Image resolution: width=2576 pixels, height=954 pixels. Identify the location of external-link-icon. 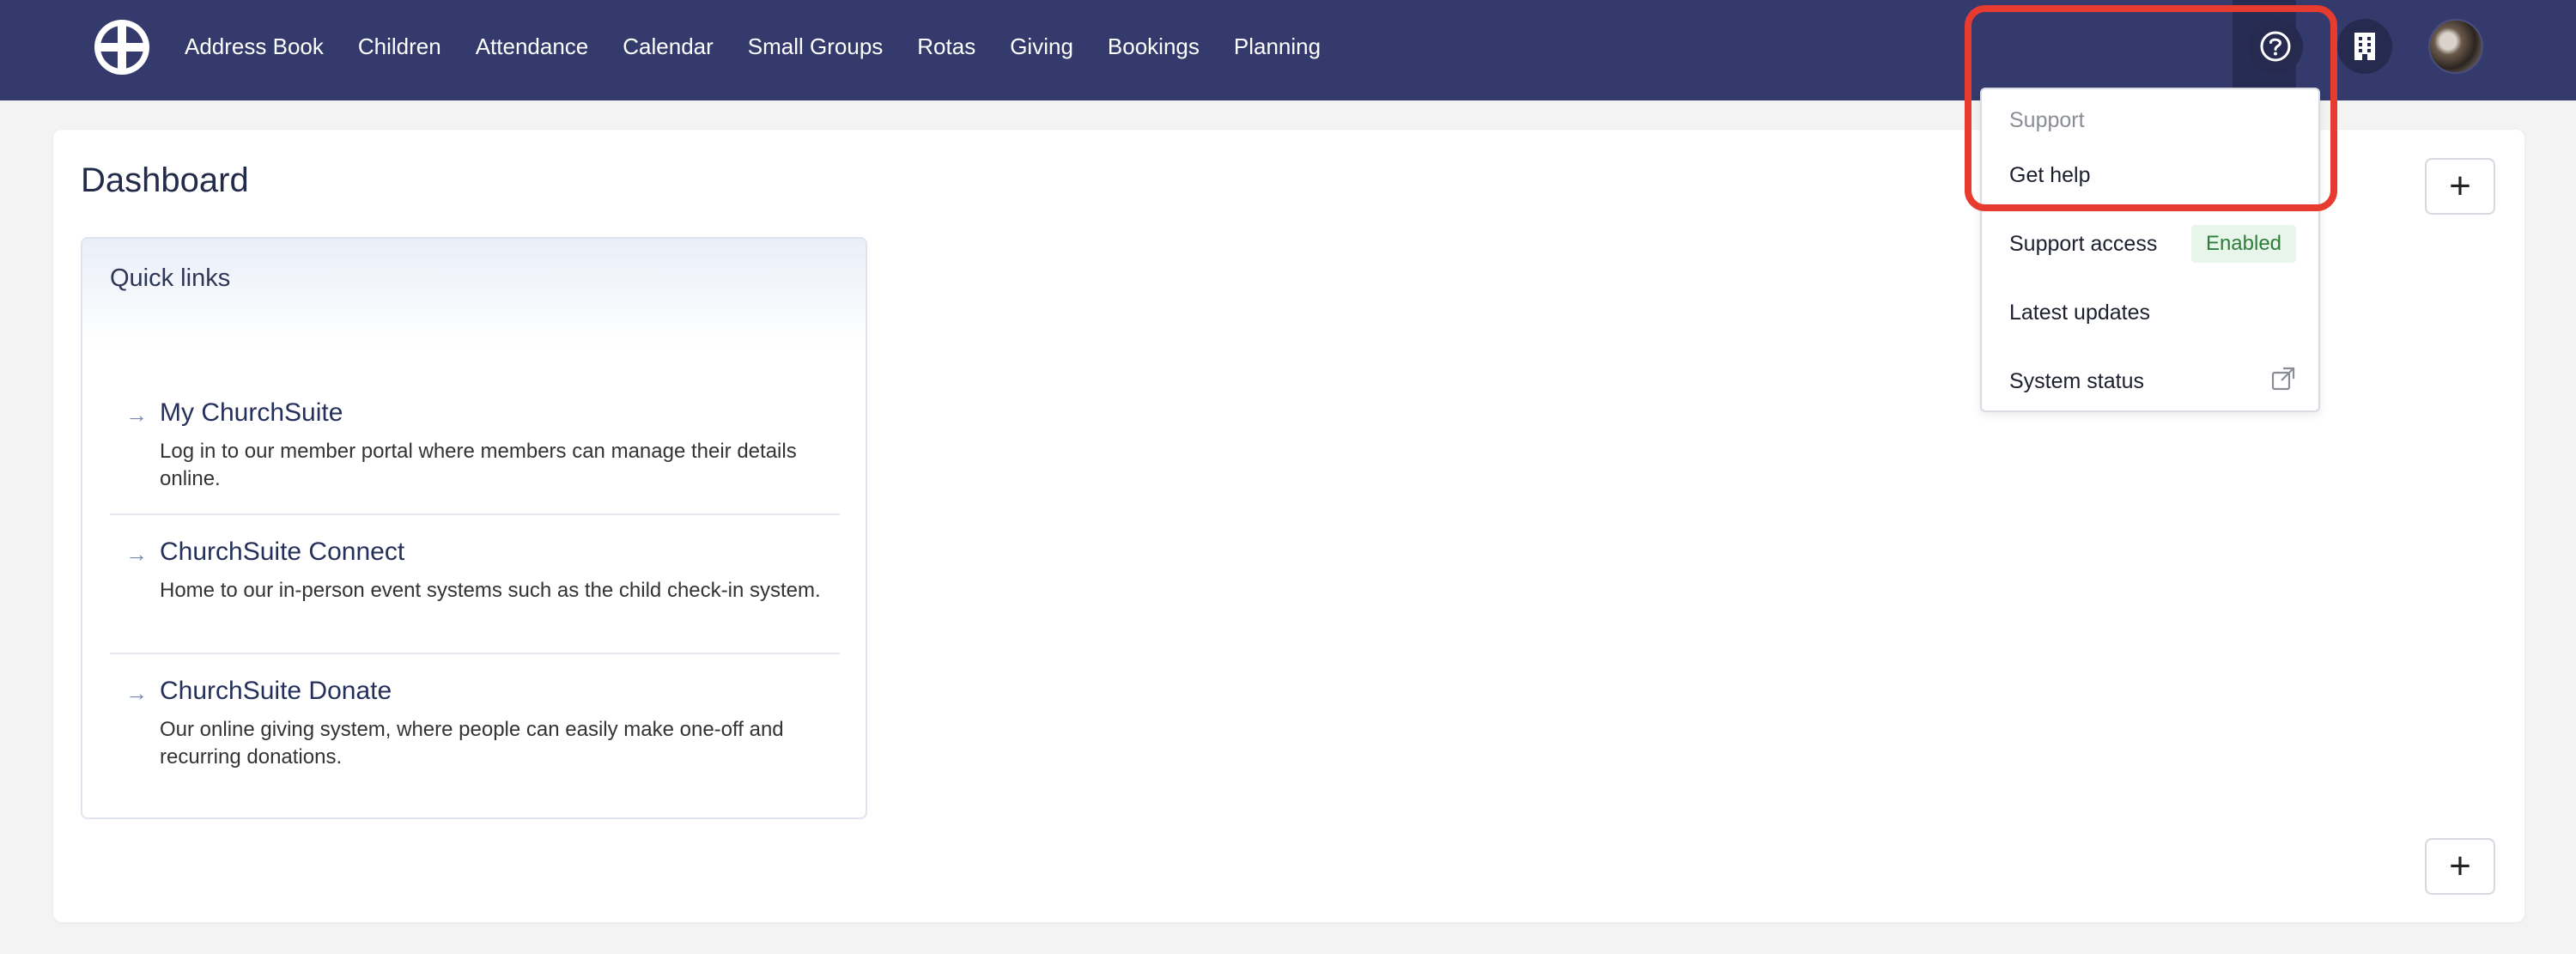
(2283, 379).